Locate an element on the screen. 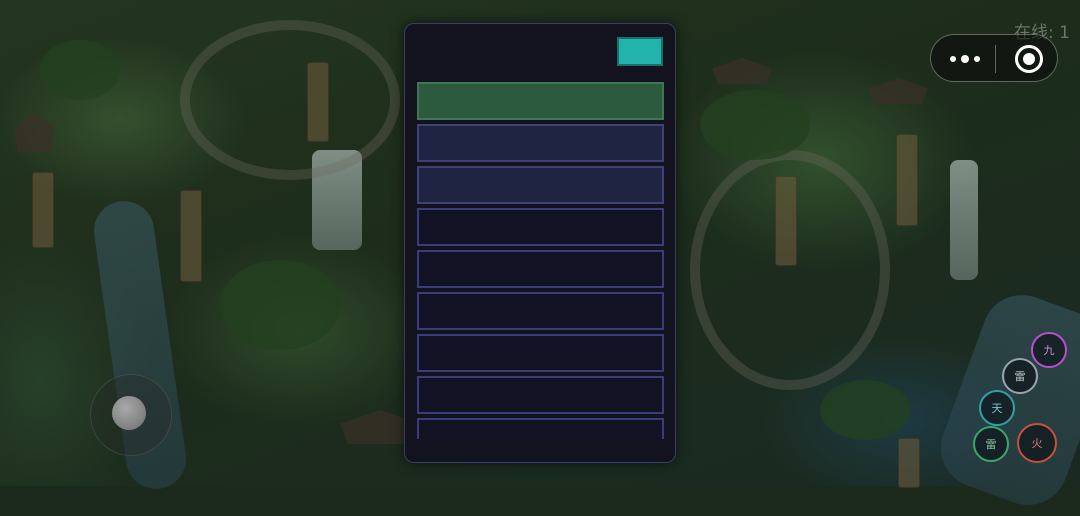 Image resolution: width=1080 pixels, height=516 pixels. close-target-icon is located at coordinates (1029, 59).